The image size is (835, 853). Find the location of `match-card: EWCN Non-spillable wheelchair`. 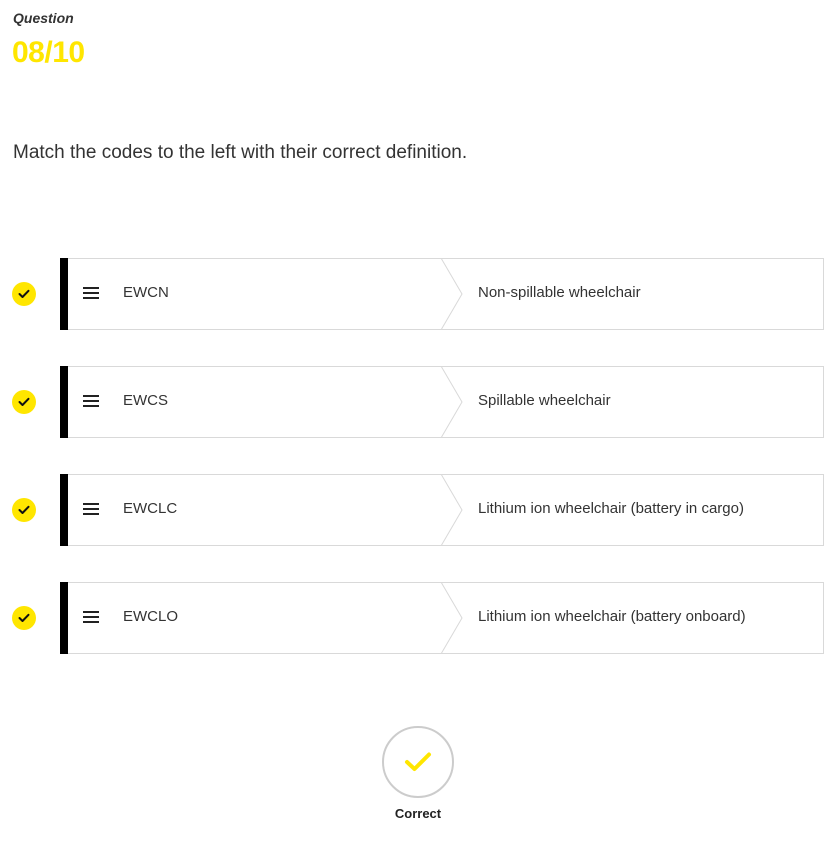

match-card: EWCN Non-spillable wheelchair is located at coordinates (442, 294).